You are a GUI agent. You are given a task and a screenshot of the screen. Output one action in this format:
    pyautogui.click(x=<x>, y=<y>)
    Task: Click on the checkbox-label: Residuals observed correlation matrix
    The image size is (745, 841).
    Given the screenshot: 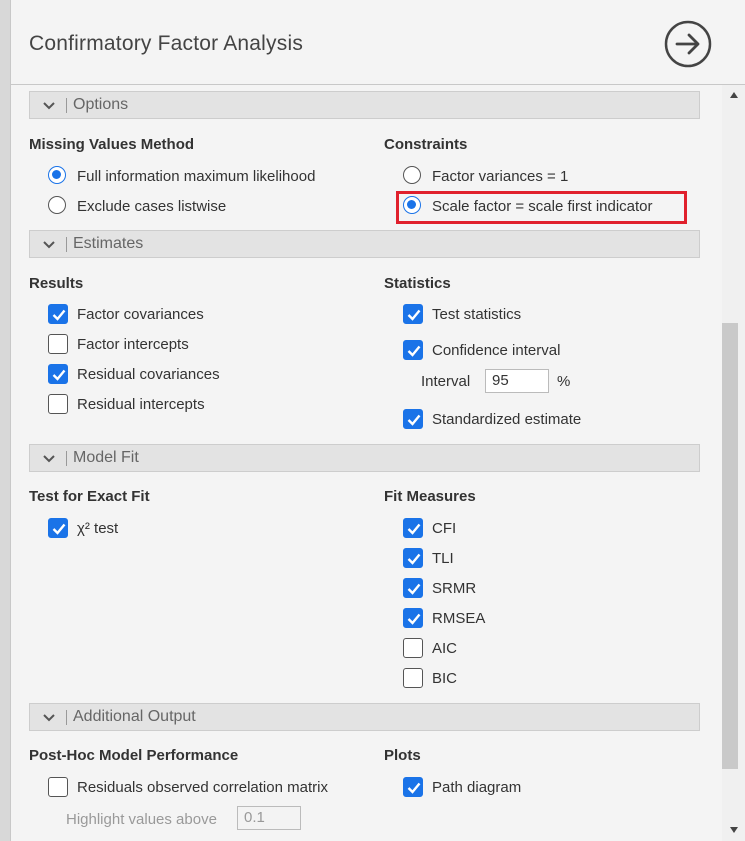 What is the action you would take?
    pyautogui.click(x=202, y=787)
    